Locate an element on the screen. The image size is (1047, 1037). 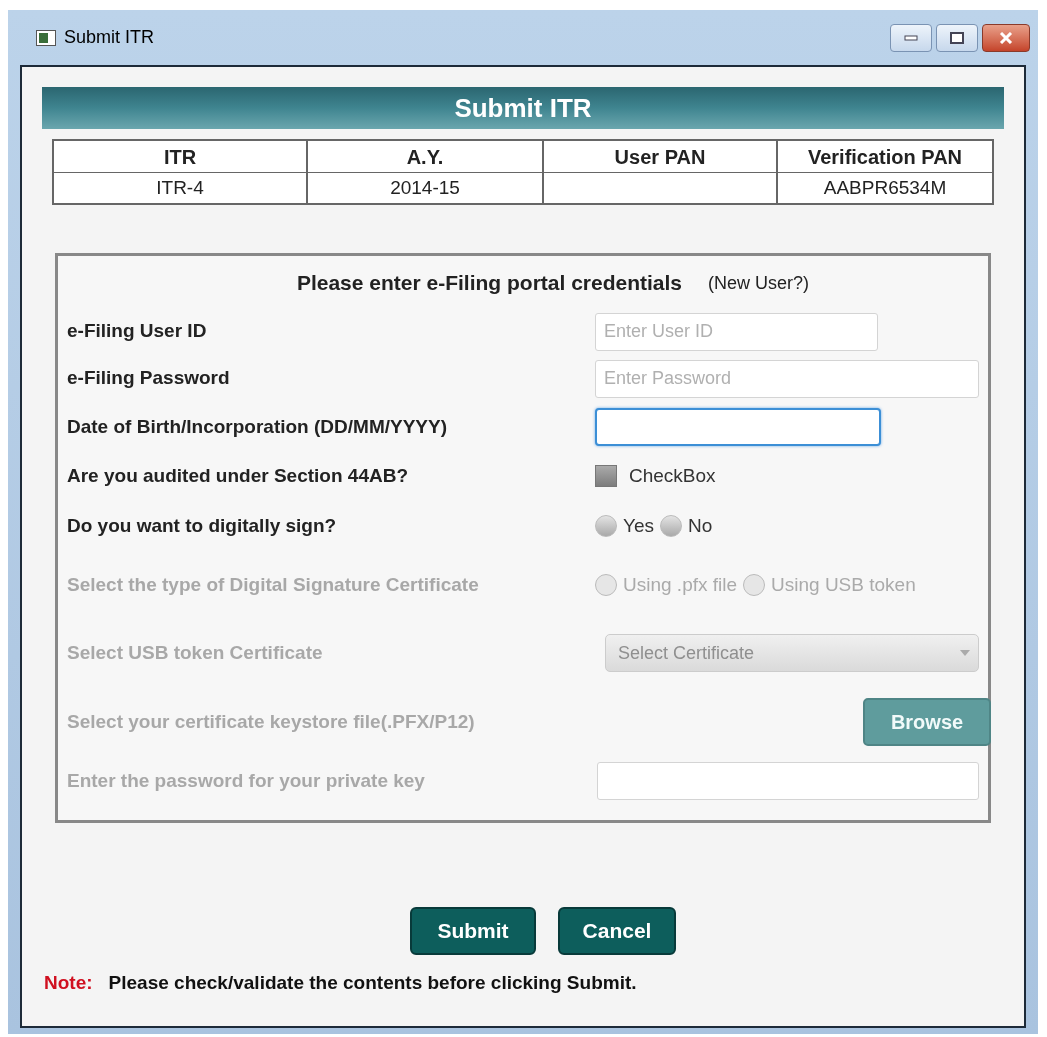
checkbox-label: CheckBox is located at coordinates (672, 475).